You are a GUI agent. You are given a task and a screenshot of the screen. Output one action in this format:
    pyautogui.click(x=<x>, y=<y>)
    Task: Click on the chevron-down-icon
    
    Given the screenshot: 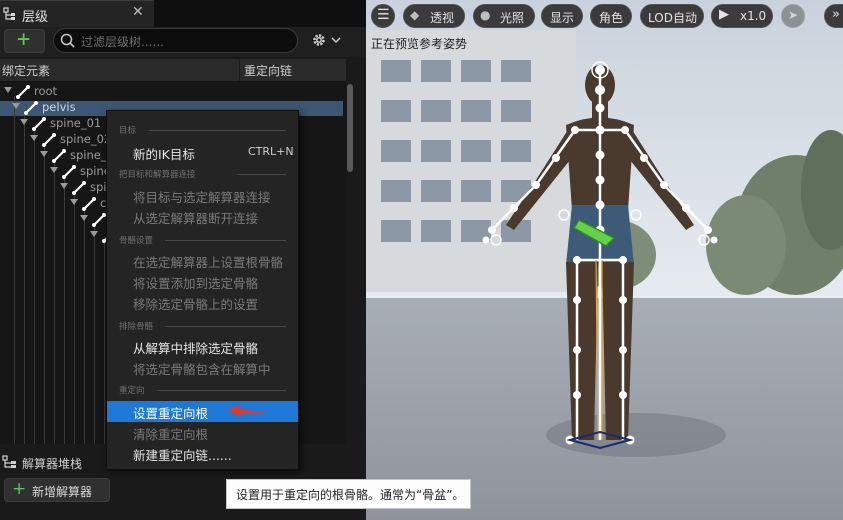 What is the action you would take?
    pyautogui.click(x=336, y=40)
    